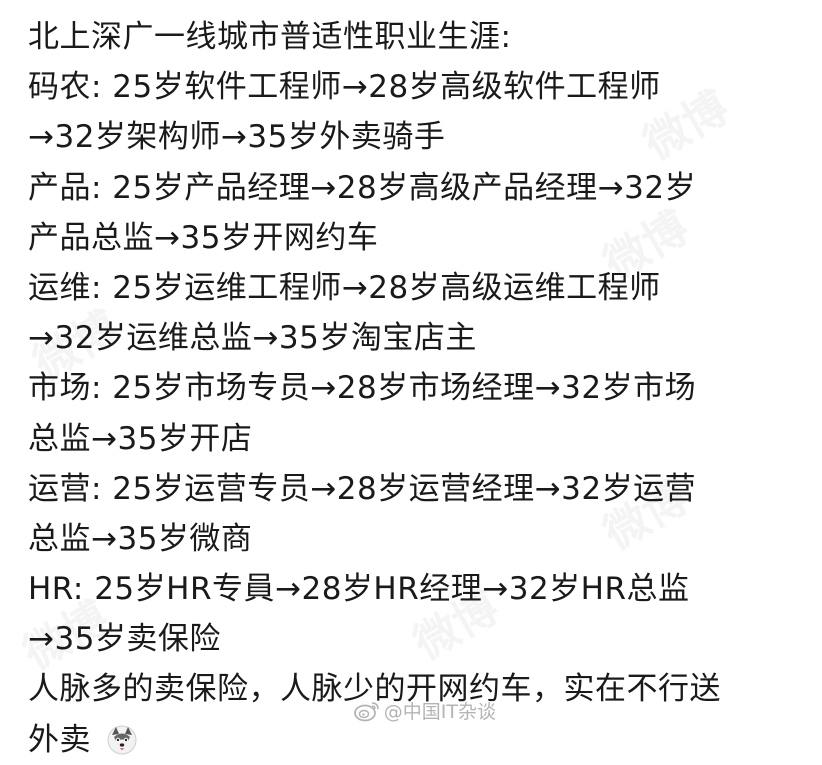  Describe the element at coordinates (366, 711) in the screenshot. I see `weibo-logo-icon` at that location.